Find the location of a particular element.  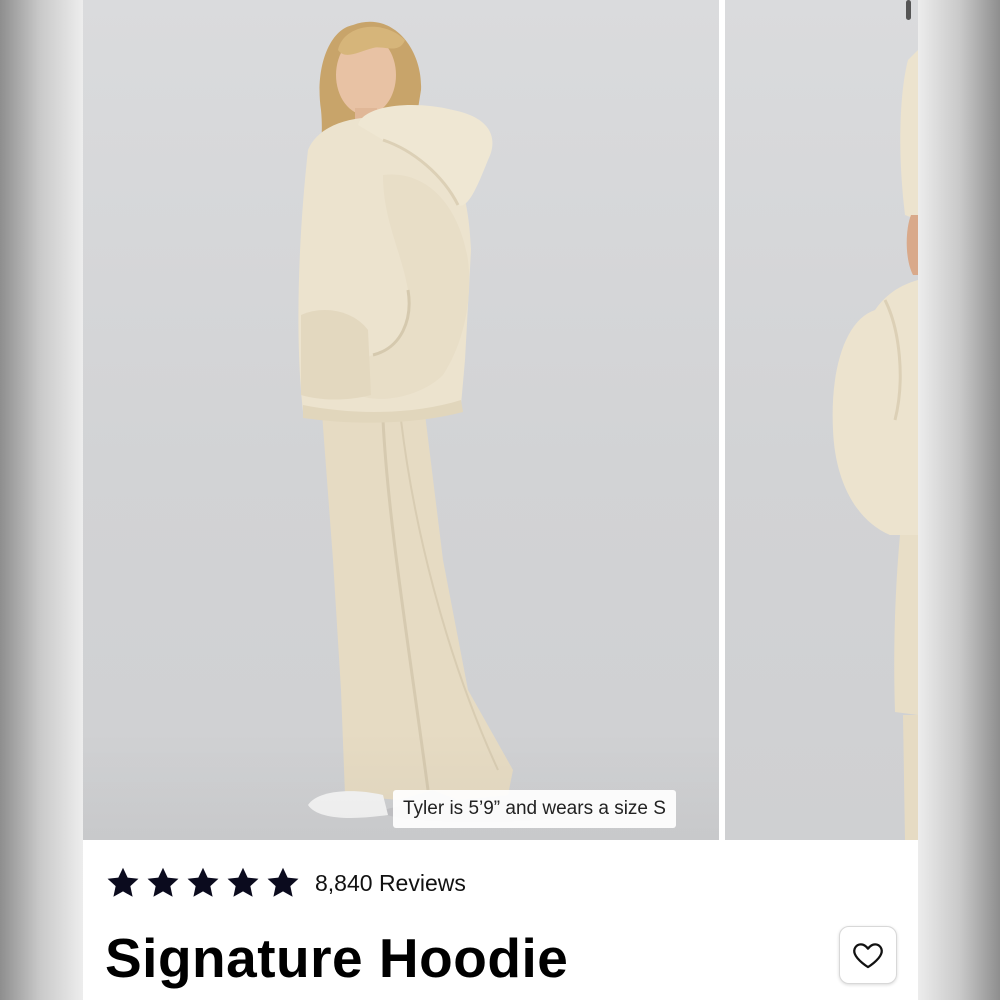

model-illustration-partial is located at coordinates (875, 445).